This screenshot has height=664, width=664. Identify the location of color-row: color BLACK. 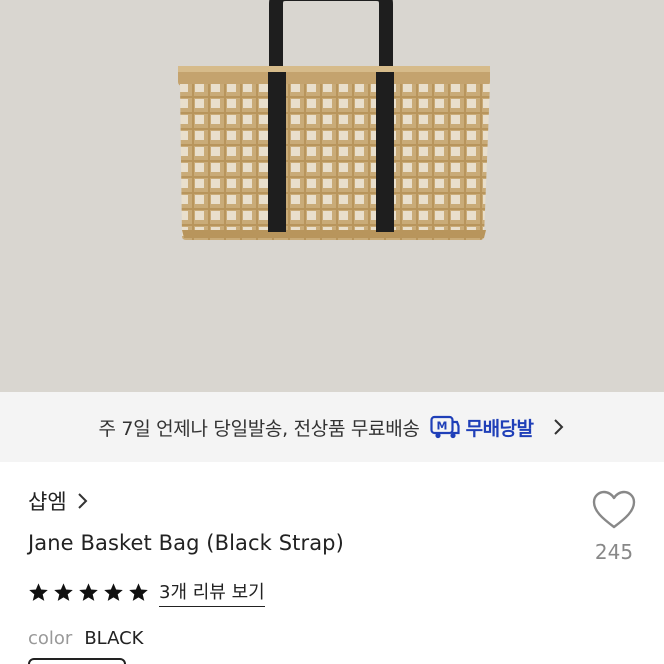
(86, 638).